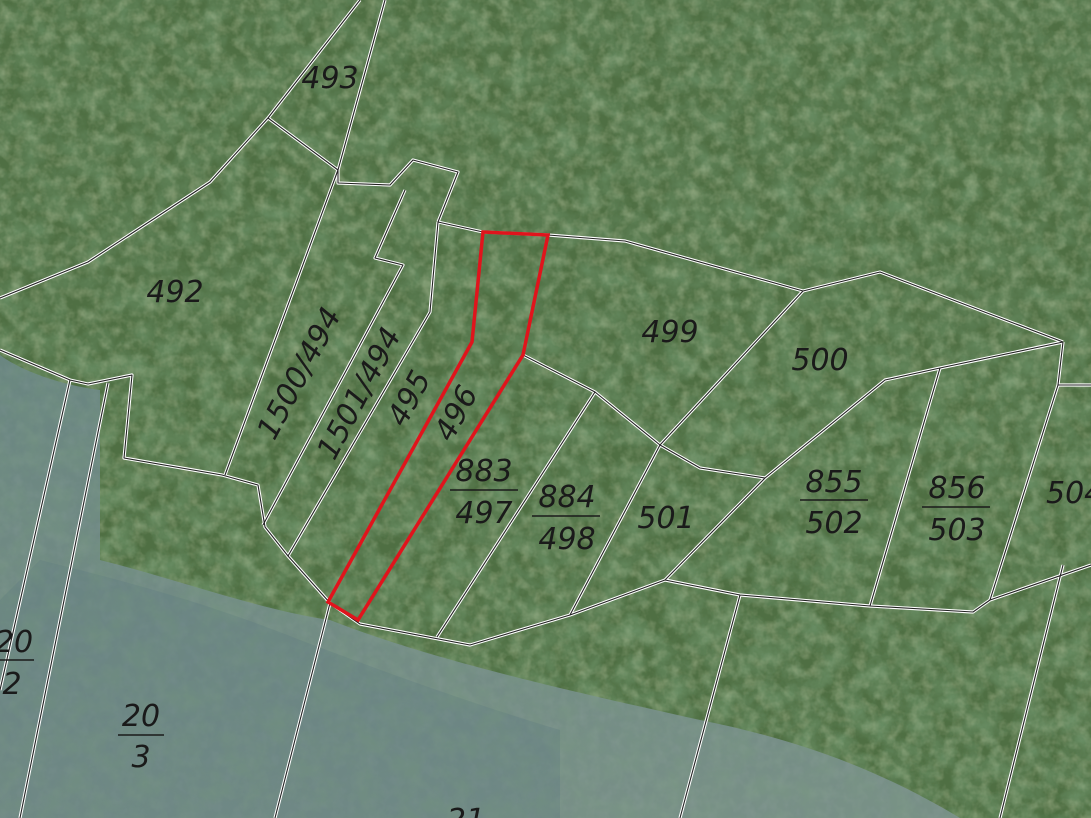 This screenshot has height=818, width=1091. I want to click on parcel-label-numerator: 884, so click(566, 497).